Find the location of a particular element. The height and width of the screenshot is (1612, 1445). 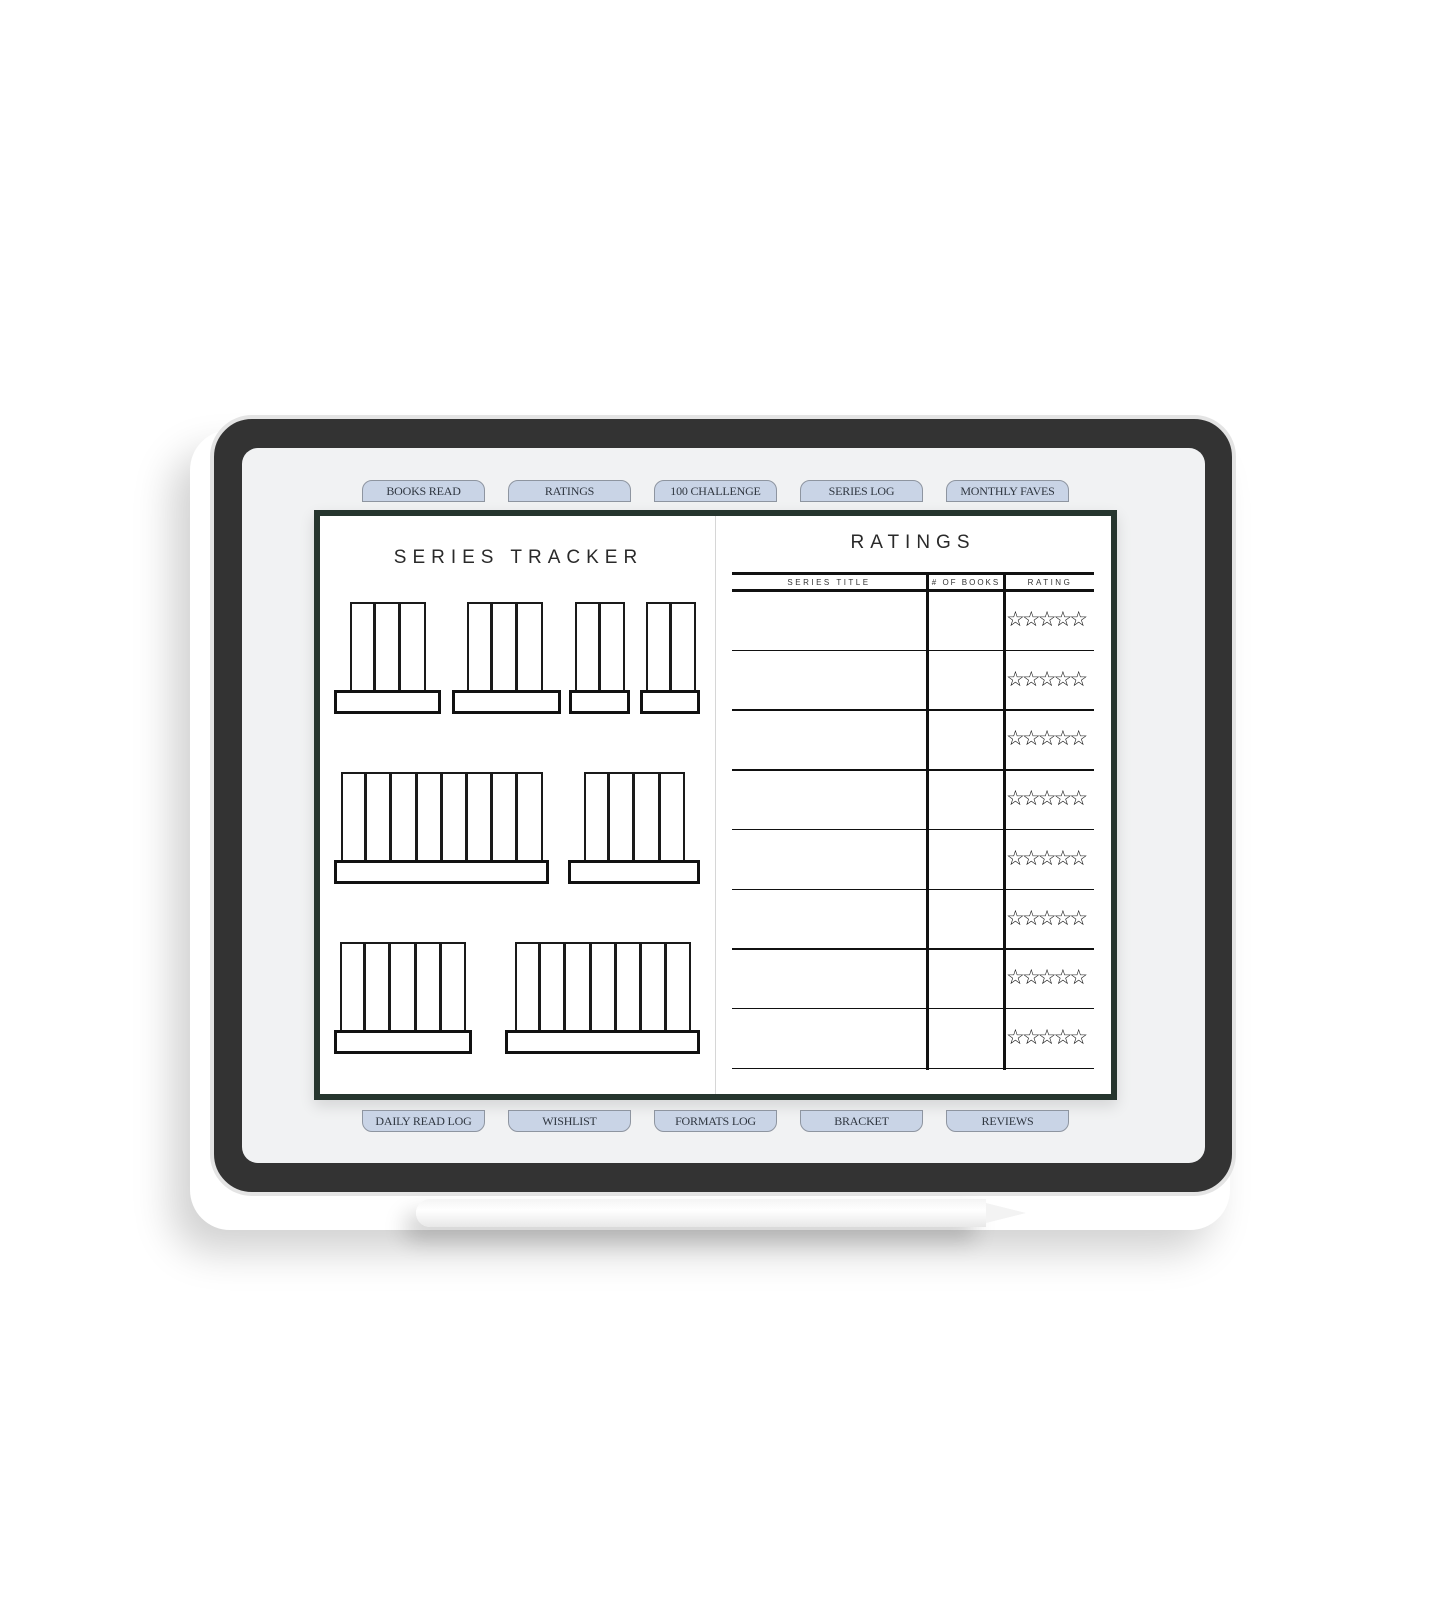

tab-books-read: BOOKS READ is located at coordinates (423, 491).